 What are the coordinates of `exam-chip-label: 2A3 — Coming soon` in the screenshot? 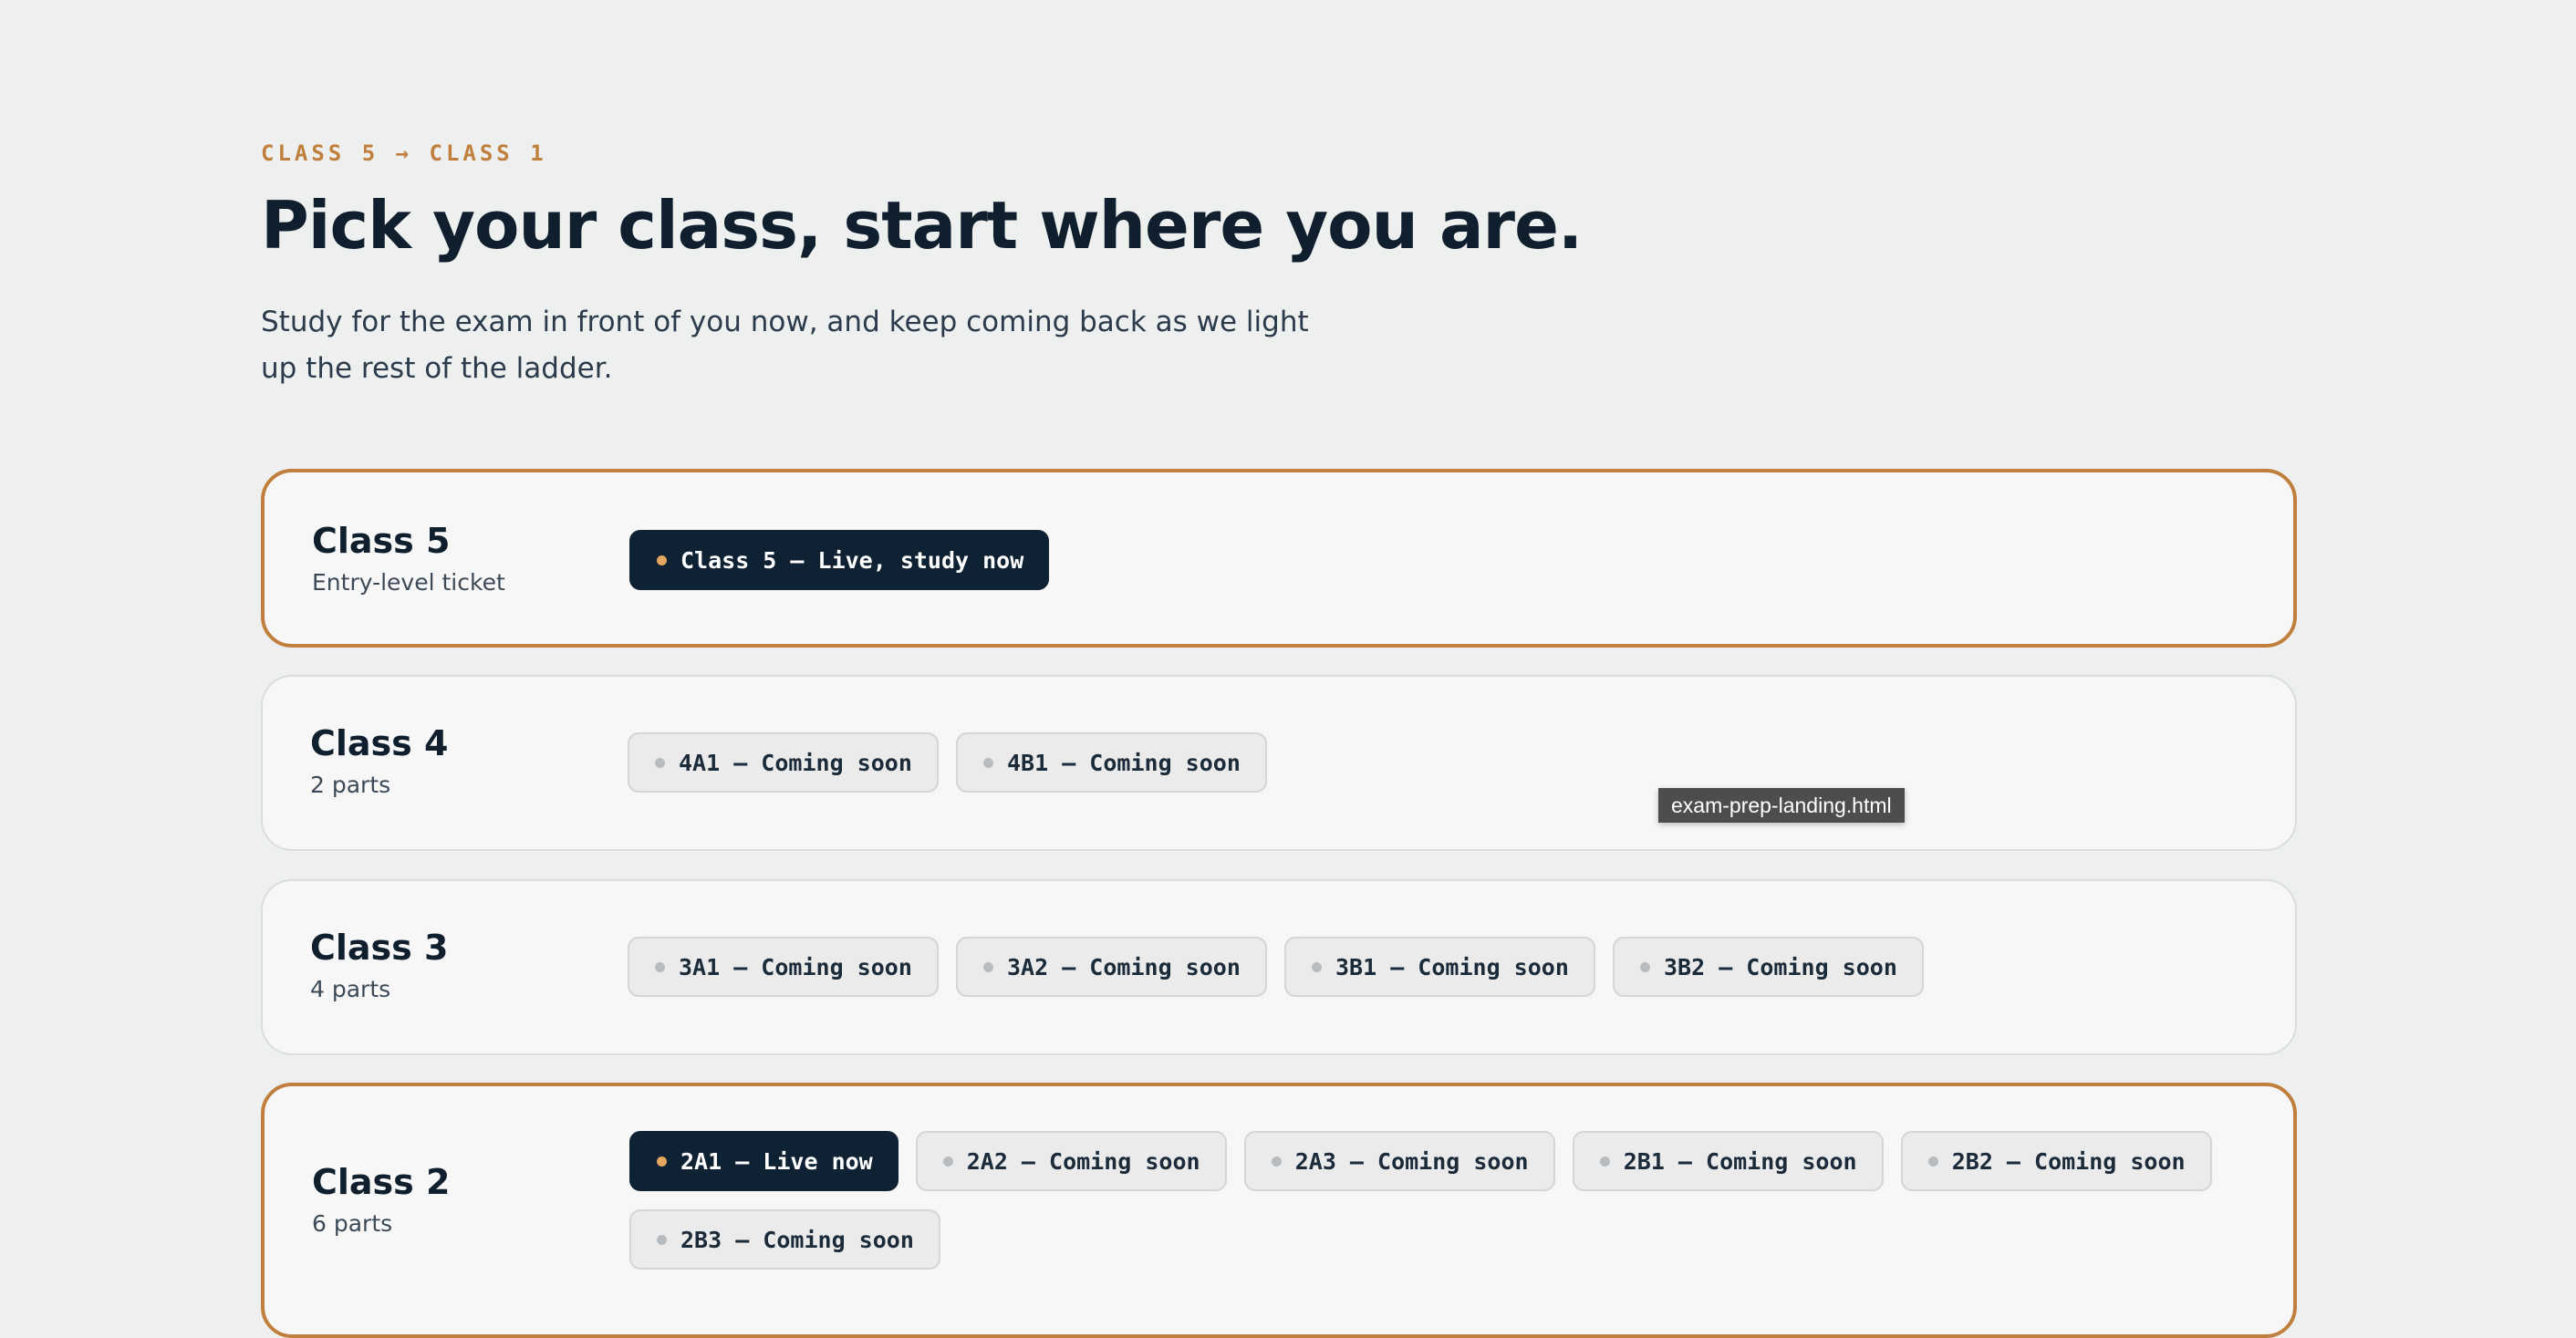 It's located at (1411, 1161).